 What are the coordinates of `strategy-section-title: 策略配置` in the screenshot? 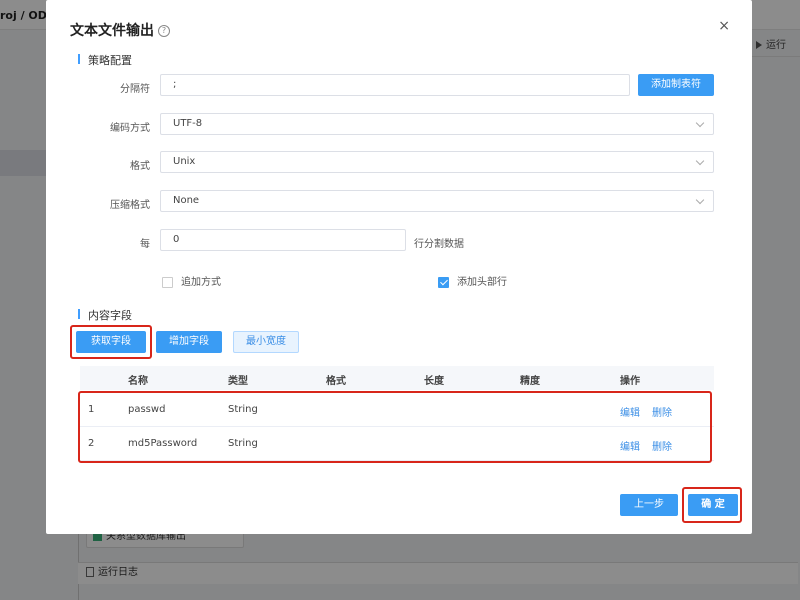 It's located at (105, 60).